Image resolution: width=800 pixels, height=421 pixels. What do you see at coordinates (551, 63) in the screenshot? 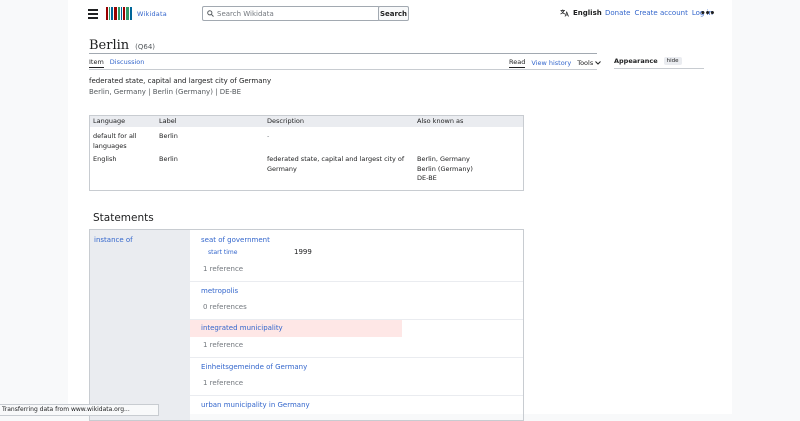
I see `tab-view-history: View history` at bounding box center [551, 63].